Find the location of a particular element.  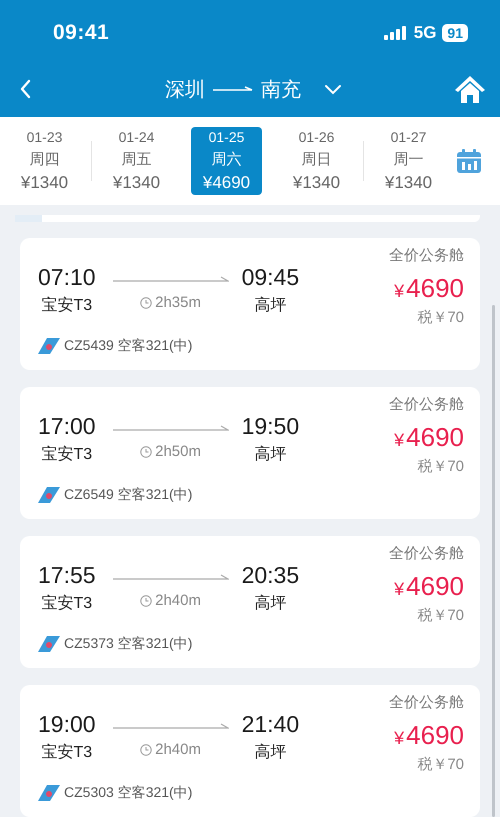

battery-level: 91 is located at coordinates (455, 33).